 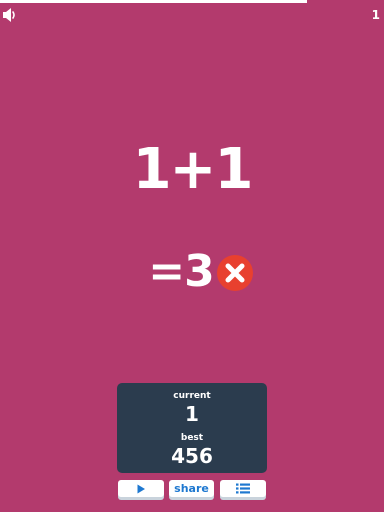 I want to click on current-score-value: 1, so click(x=192, y=414).